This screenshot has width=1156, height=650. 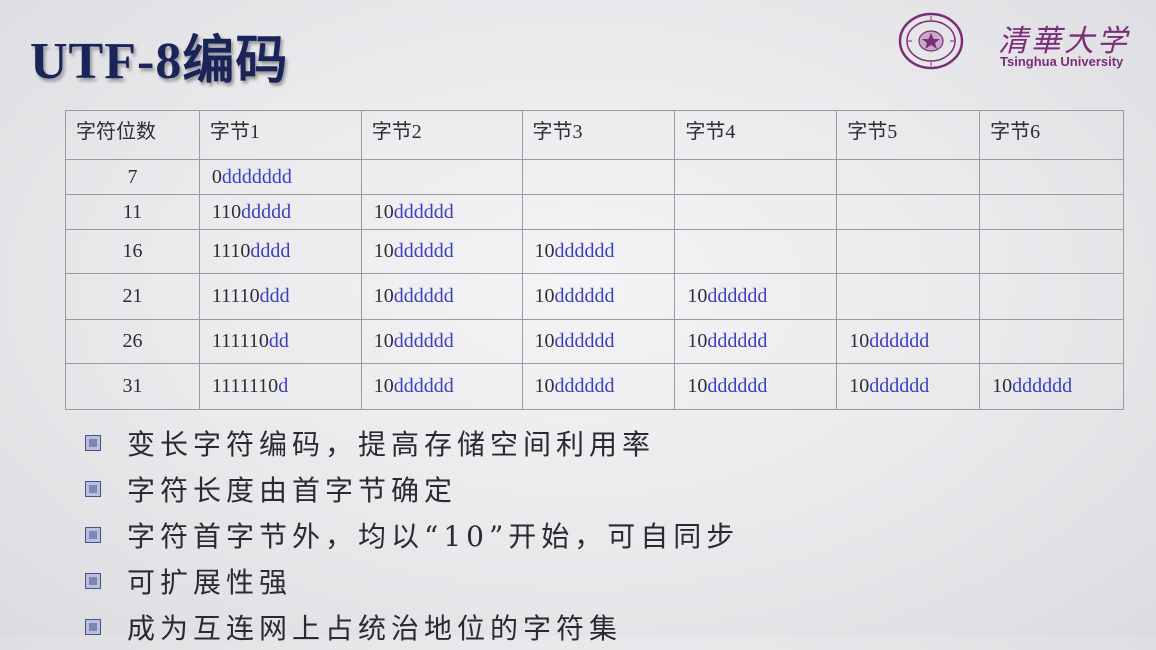 I want to click on header-bit-count: 字符位数, so click(x=132, y=135).